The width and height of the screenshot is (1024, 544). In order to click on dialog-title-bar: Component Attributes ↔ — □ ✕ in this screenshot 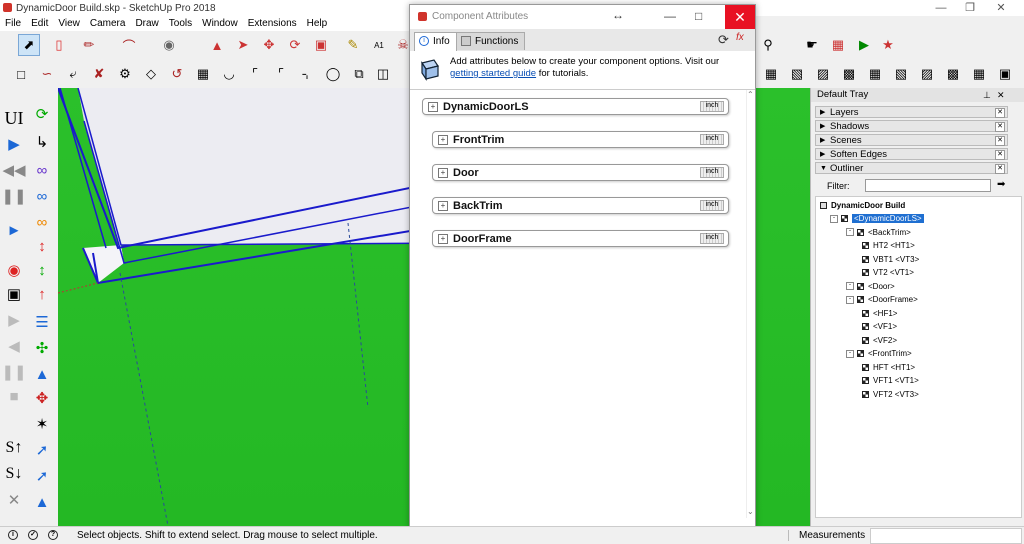, I will do `click(582, 17)`.